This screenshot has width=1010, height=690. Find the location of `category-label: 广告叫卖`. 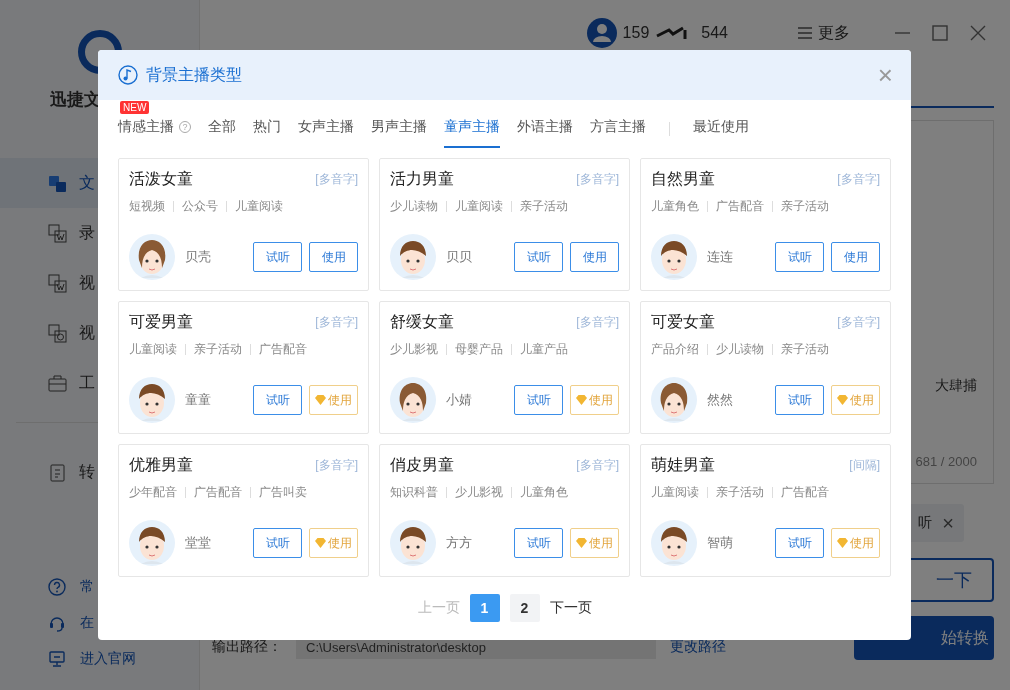

category-label: 广告叫卖 is located at coordinates (283, 492).